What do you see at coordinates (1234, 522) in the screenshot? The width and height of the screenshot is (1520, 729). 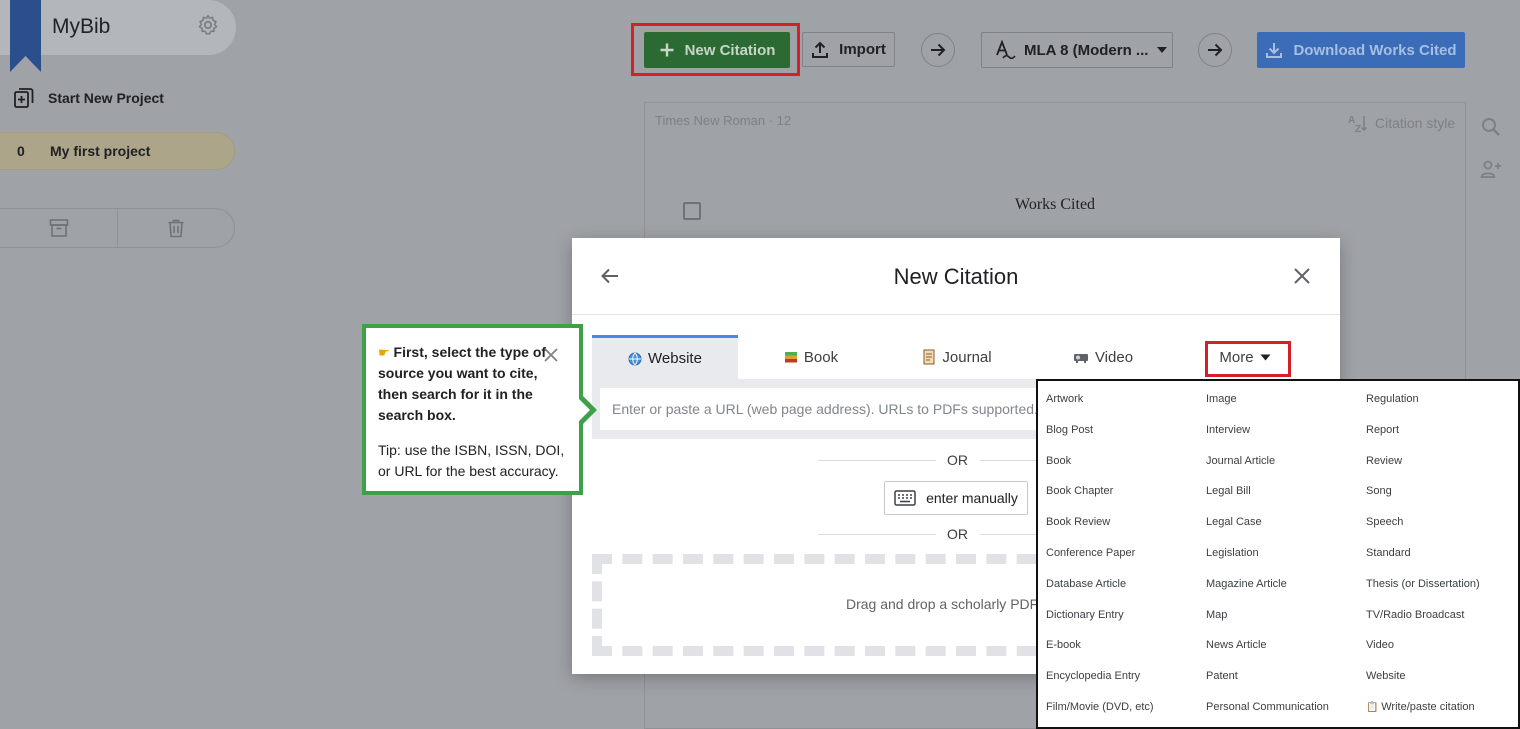 I see `menu-item-legal-case: Legal Case` at bounding box center [1234, 522].